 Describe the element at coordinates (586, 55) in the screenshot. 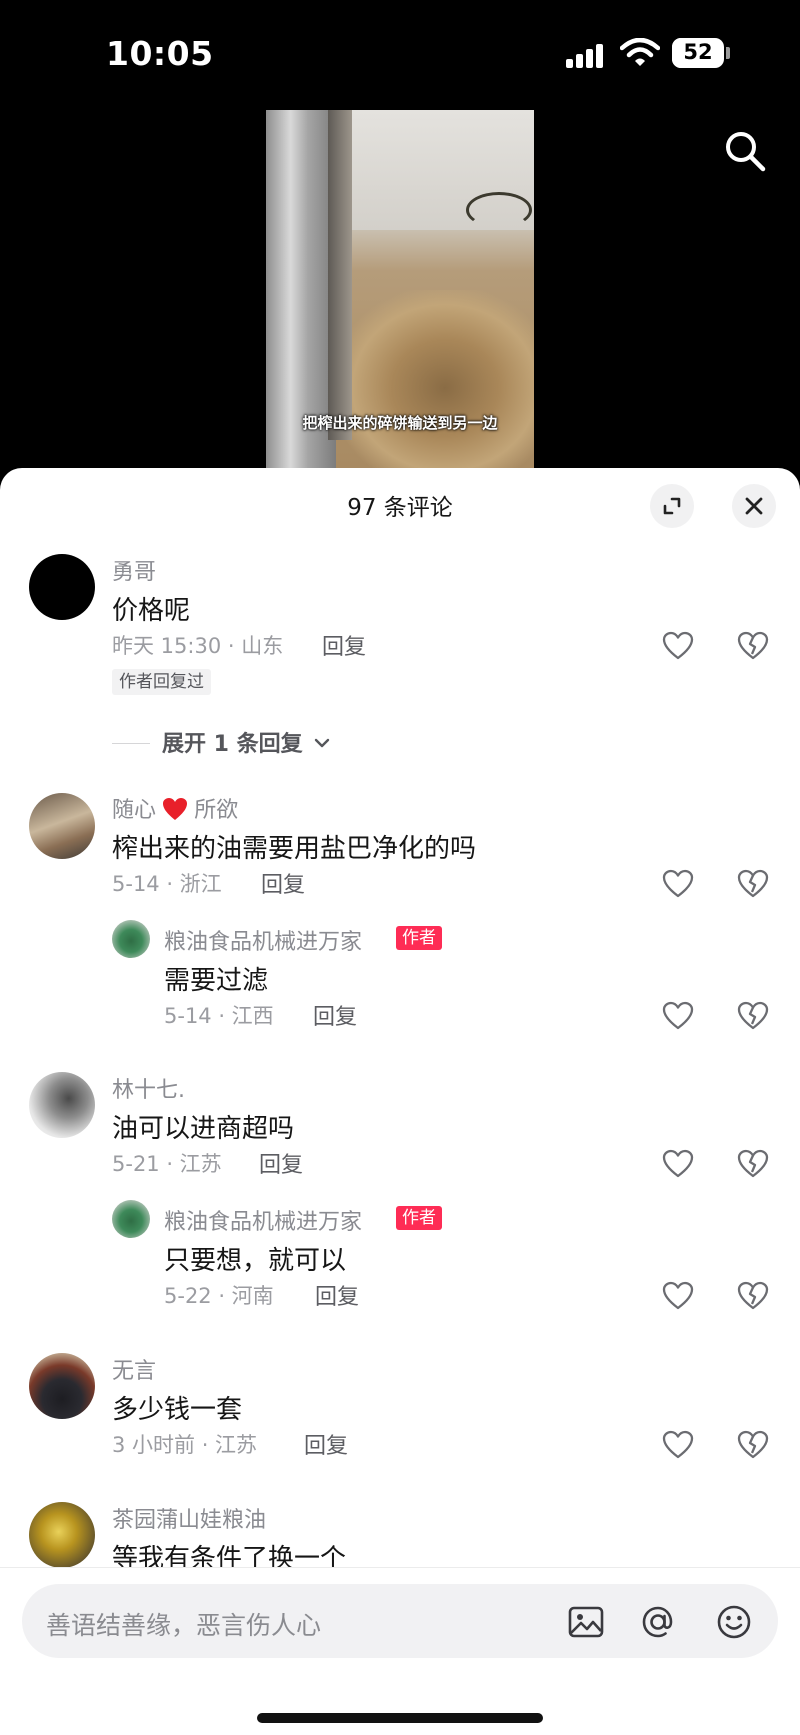

I see `cellular-signal-icon` at that location.